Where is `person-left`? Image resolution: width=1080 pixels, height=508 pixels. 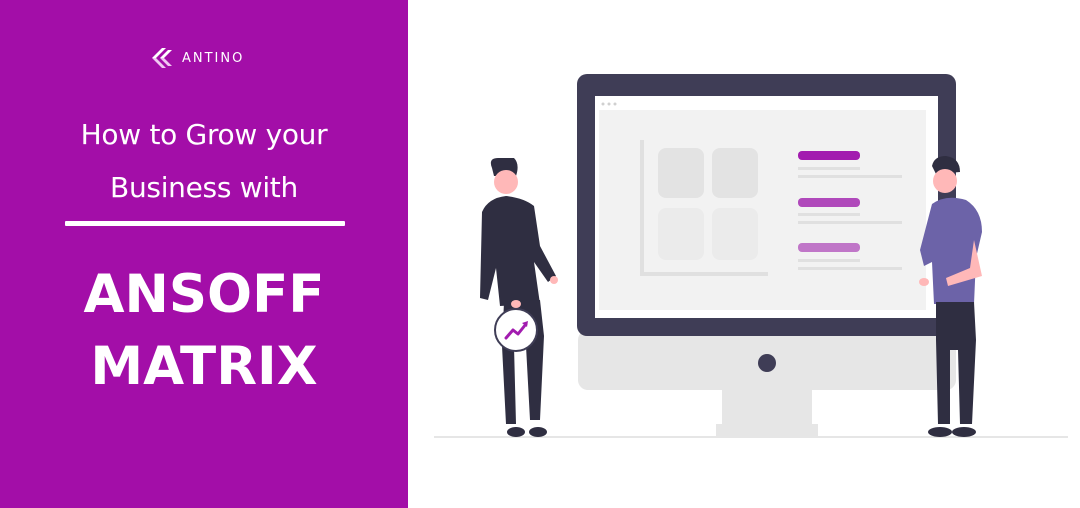 person-left is located at coordinates (519, 297).